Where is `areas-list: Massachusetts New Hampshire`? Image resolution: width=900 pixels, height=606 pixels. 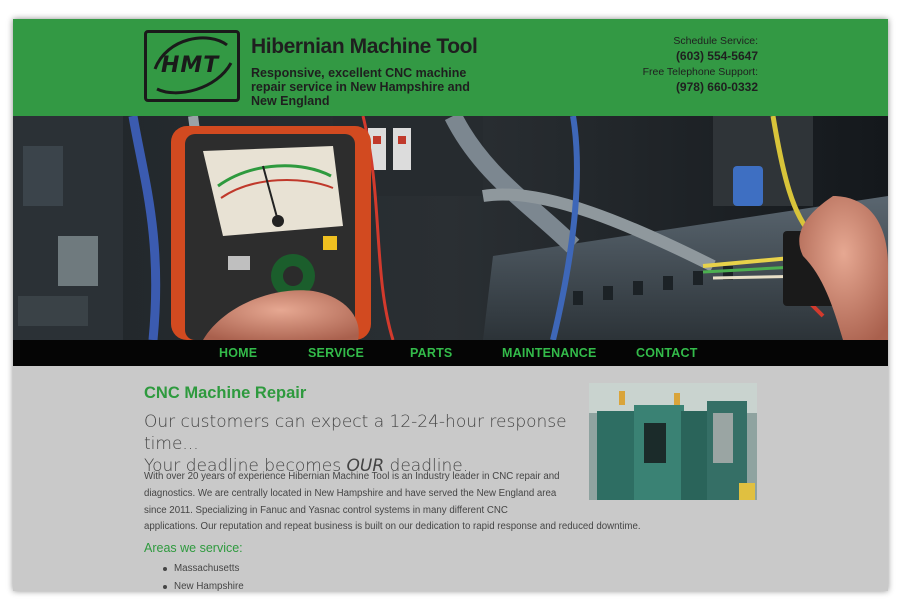
areas-list: Massachusetts New Hampshire is located at coordinates (203, 575).